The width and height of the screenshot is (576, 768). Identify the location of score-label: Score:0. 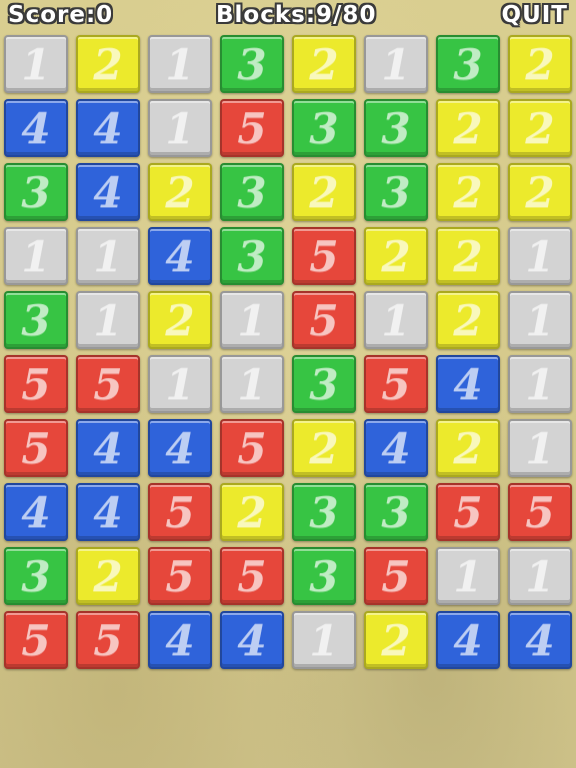
(61, 15).